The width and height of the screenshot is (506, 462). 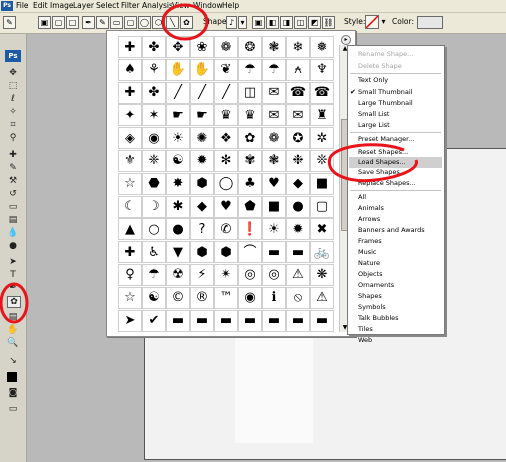 What do you see at coordinates (226, 115) in the screenshot?
I see `shape-thumbnail: ♛` at bounding box center [226, 115].